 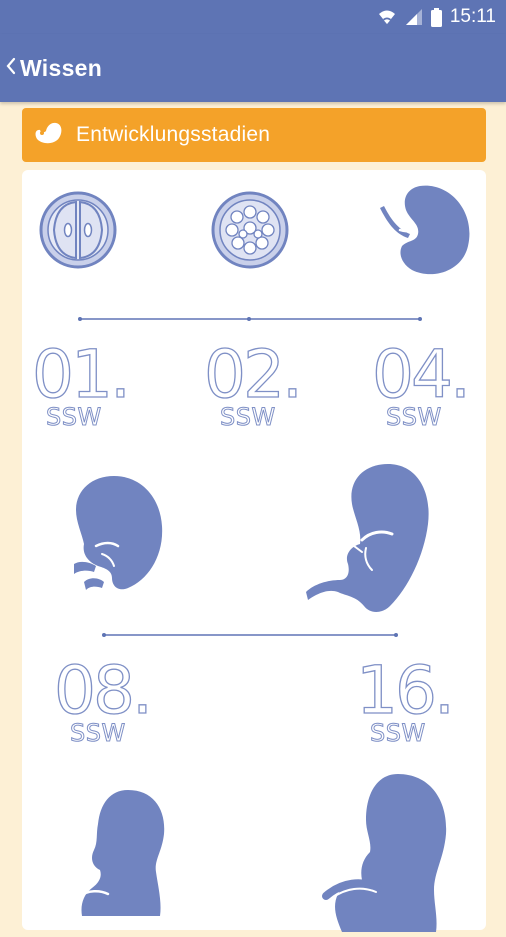 What do you see at coordinates (421, 374) in the screenshot?
I see `stage-04-number: 04.` at bounding box center [421, 374].